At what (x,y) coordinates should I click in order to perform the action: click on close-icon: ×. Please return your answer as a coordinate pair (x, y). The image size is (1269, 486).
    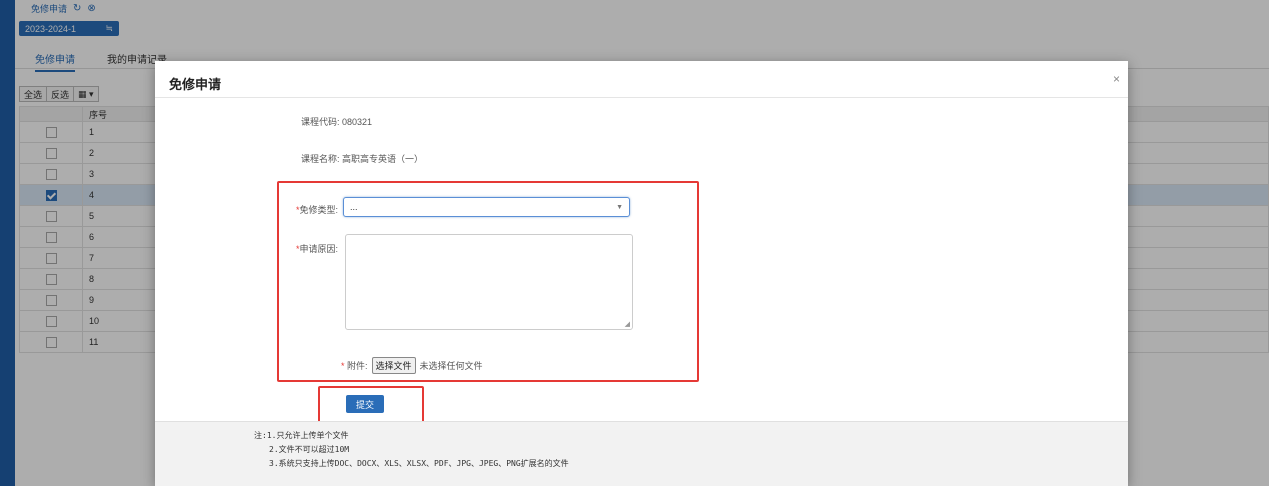
    Looking at the image, I should click on (1116, 79).